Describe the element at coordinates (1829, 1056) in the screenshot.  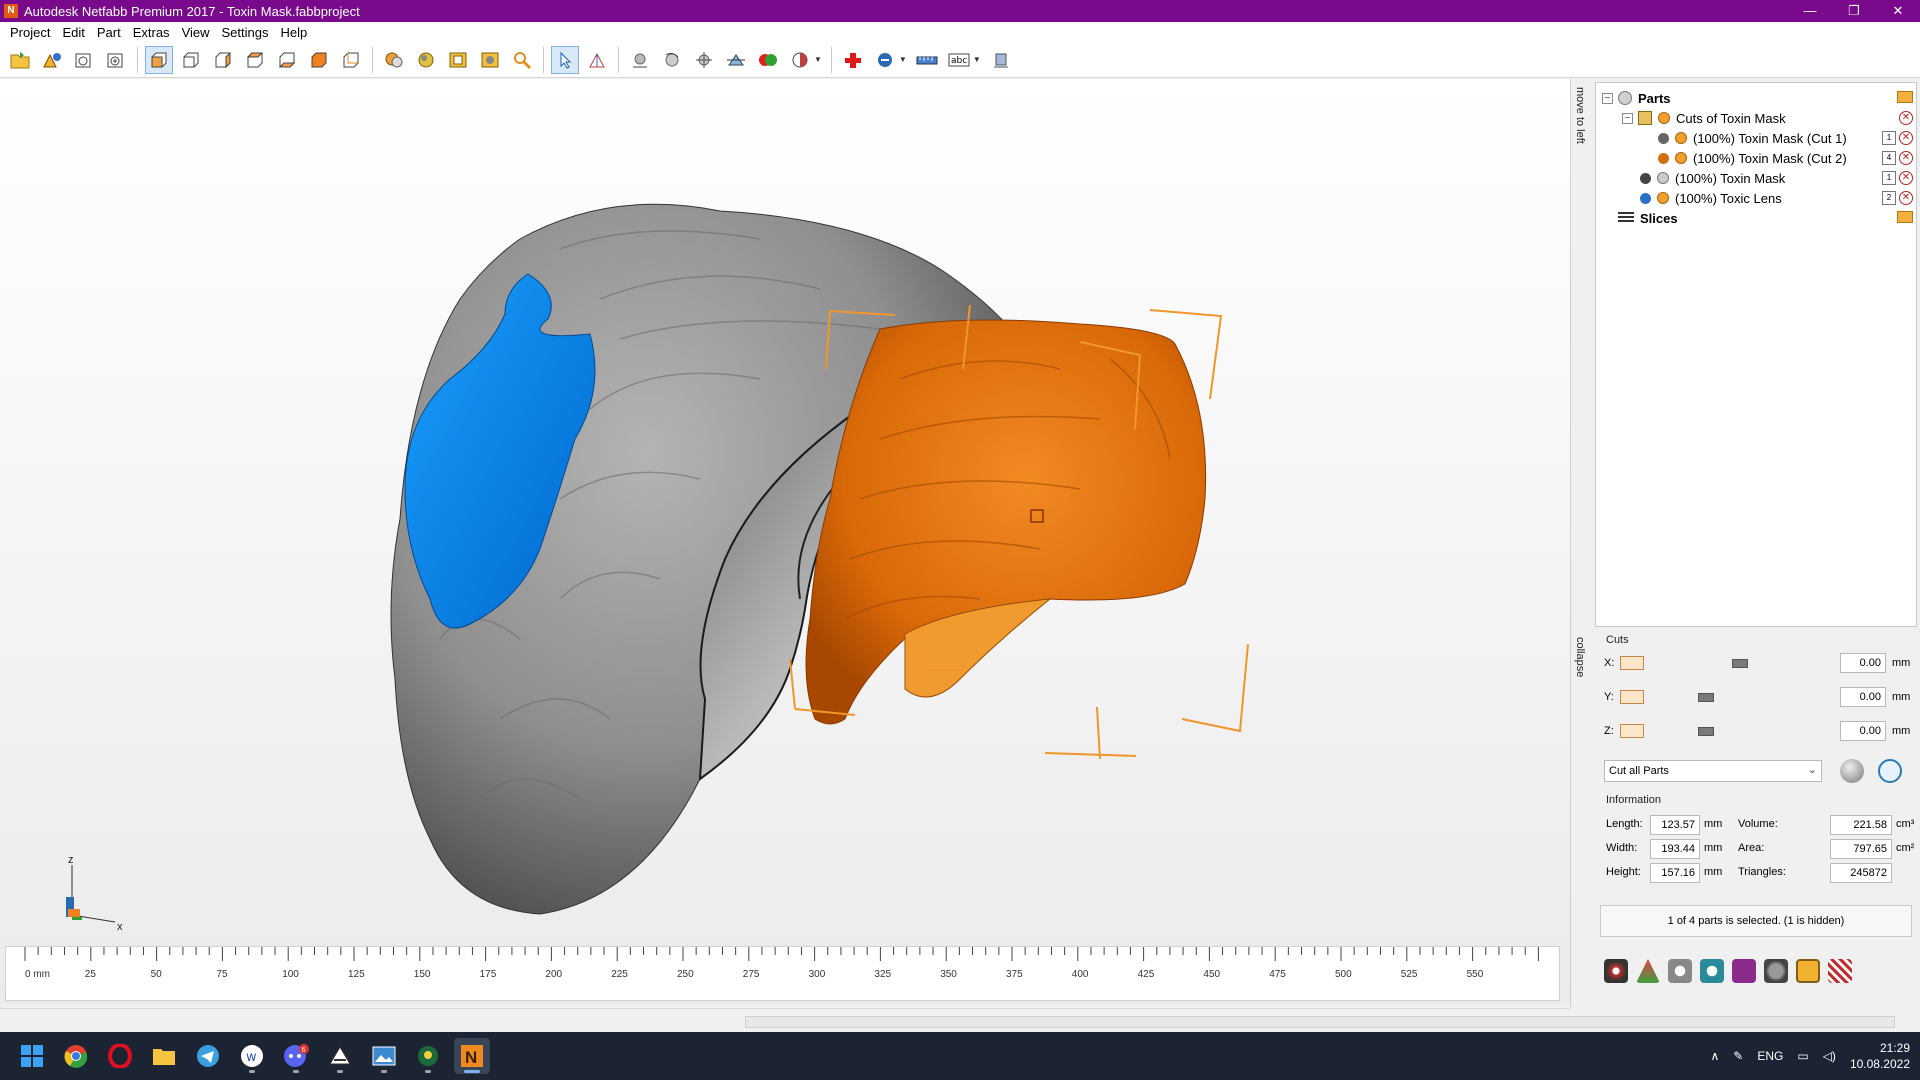
I see `volume-icon: ◁)` at that location.